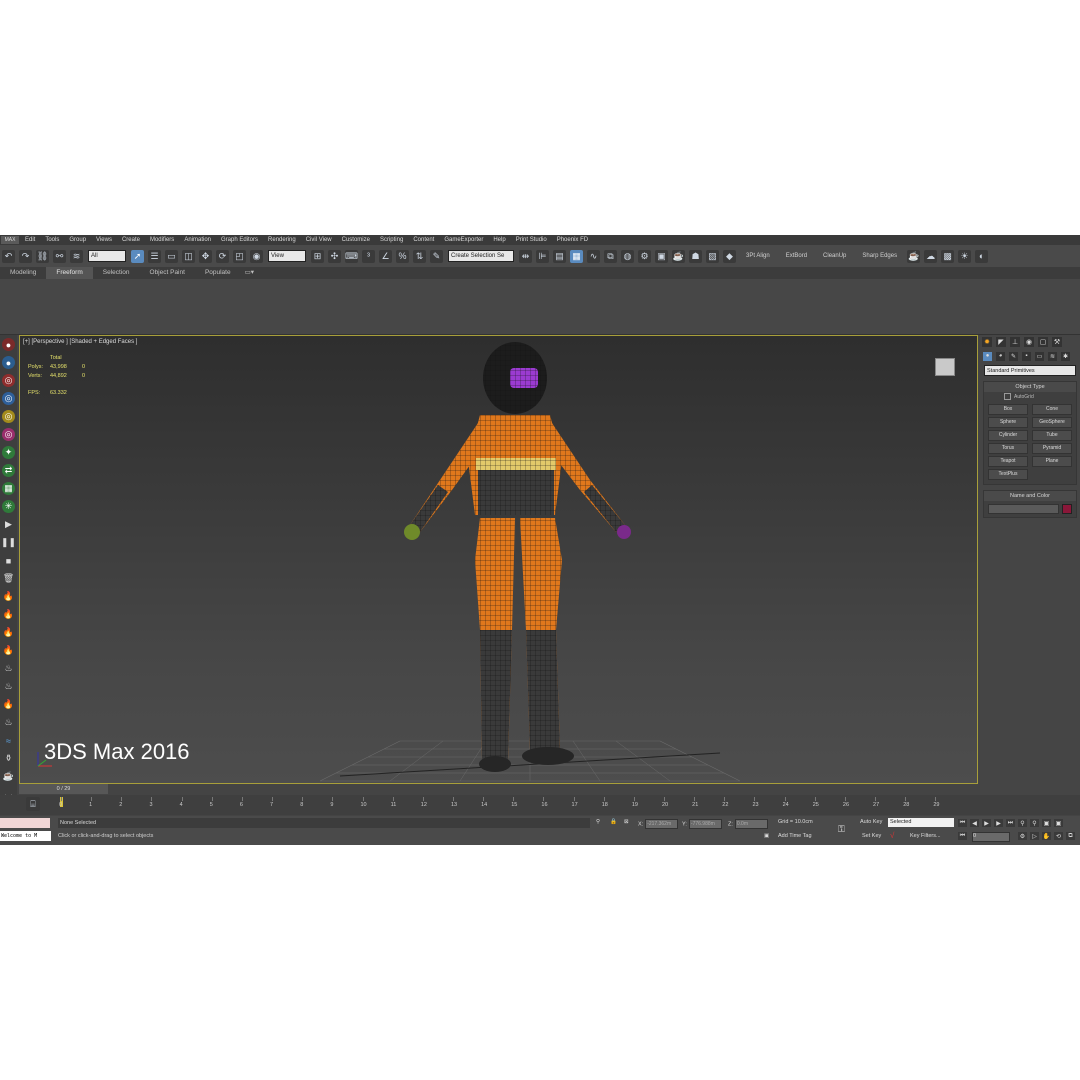 The image size is (1080, 1080). I want to click on tube-button: Tube, so click(1052, 435).